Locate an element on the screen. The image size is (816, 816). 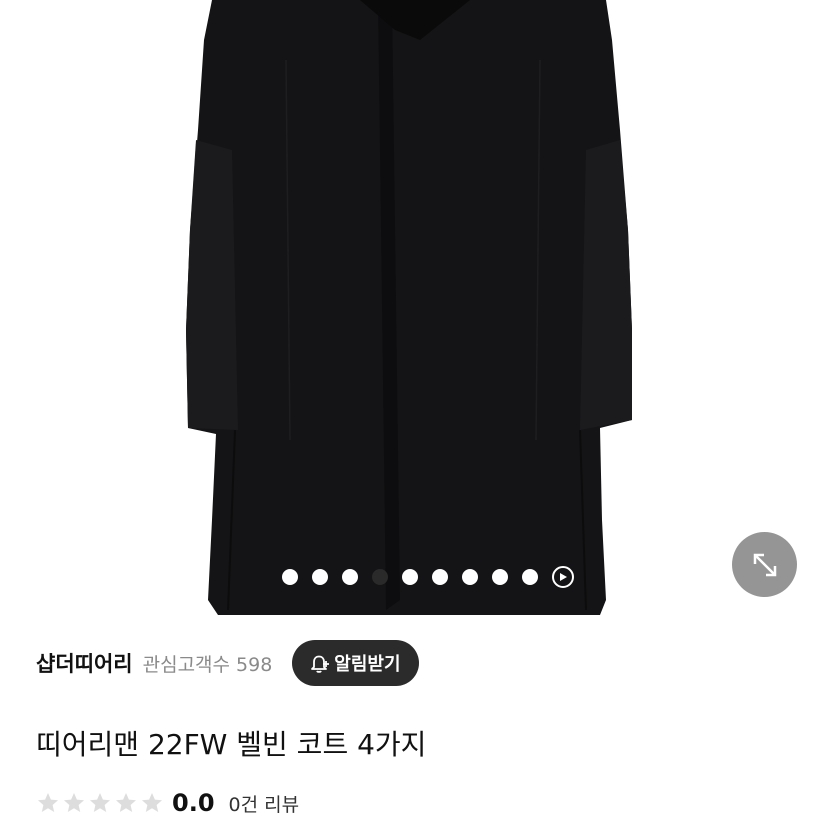
notify-button: 알림받기 is located at coordinates (355, 663).